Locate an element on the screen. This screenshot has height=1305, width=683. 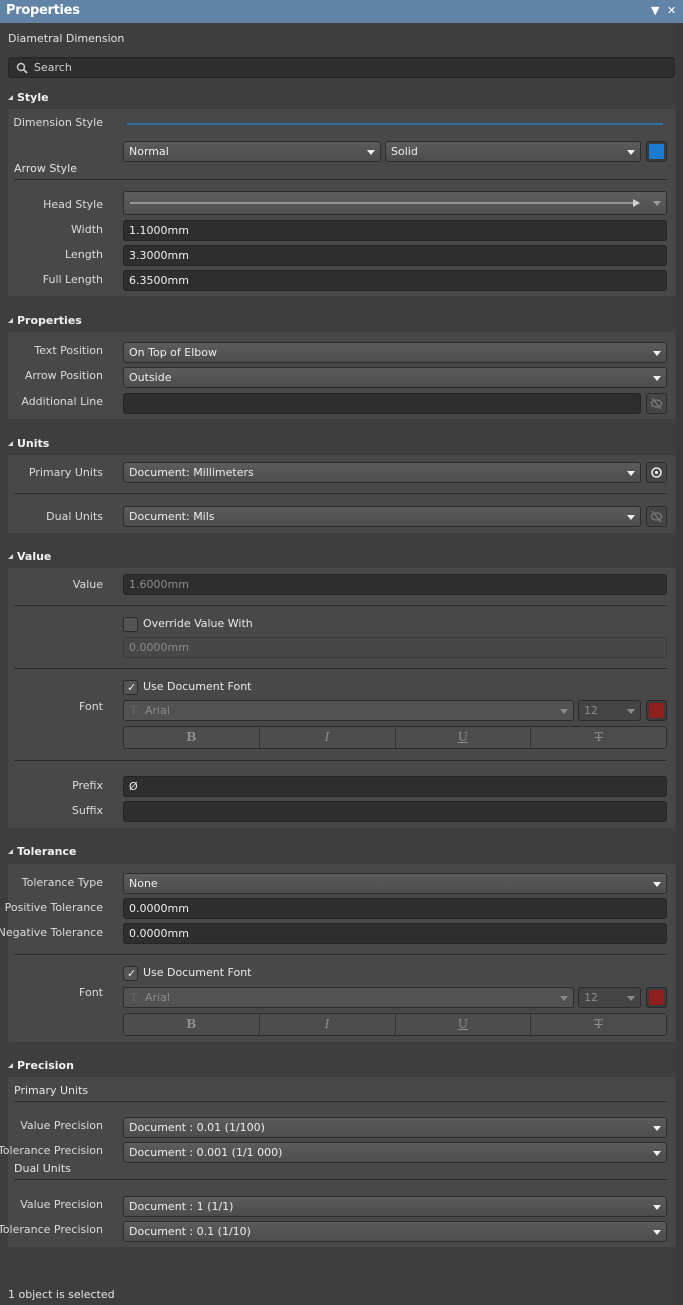
primary-value-precision-dropdown: Document : 0.01 (1/100) is located at coordinates (395, 1127).